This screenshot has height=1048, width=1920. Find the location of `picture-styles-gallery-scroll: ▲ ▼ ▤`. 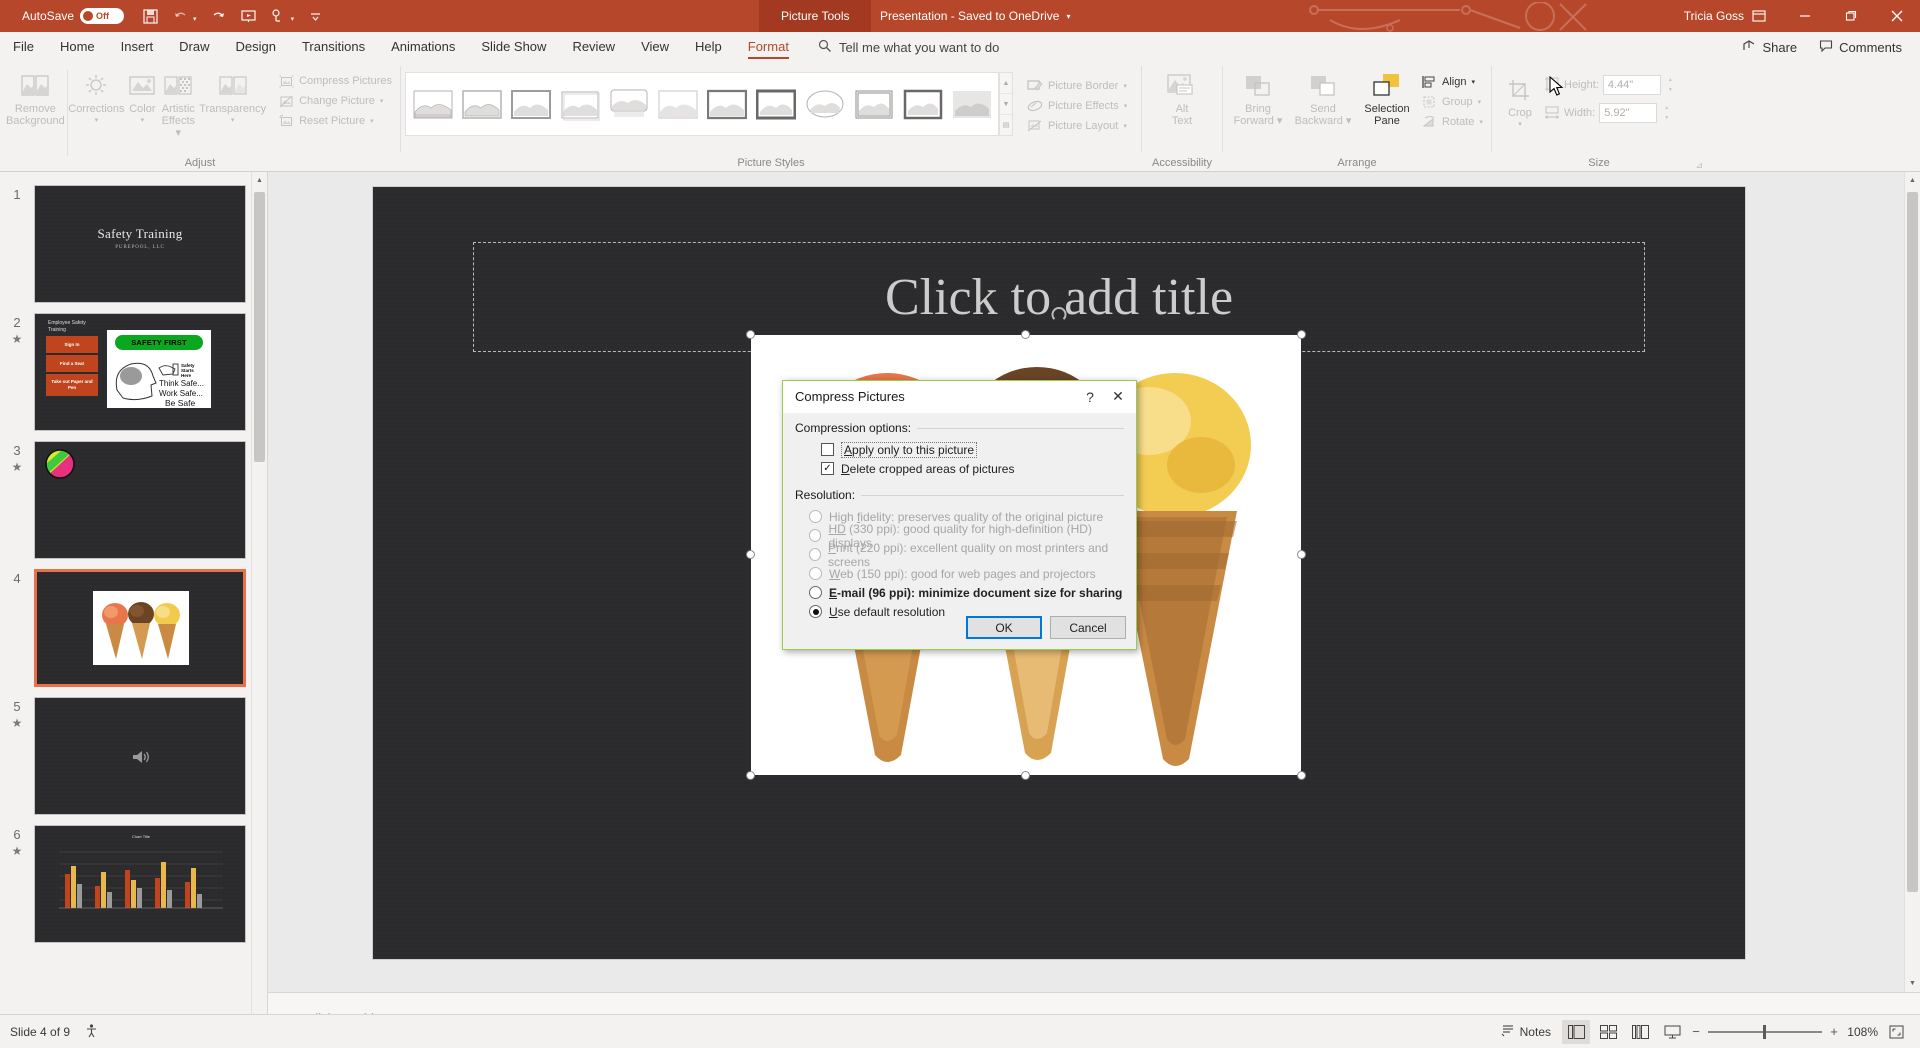

picture-styles-gallery-scroll: ▲ ▼ ▤ is located at coordinates (1006, 104).